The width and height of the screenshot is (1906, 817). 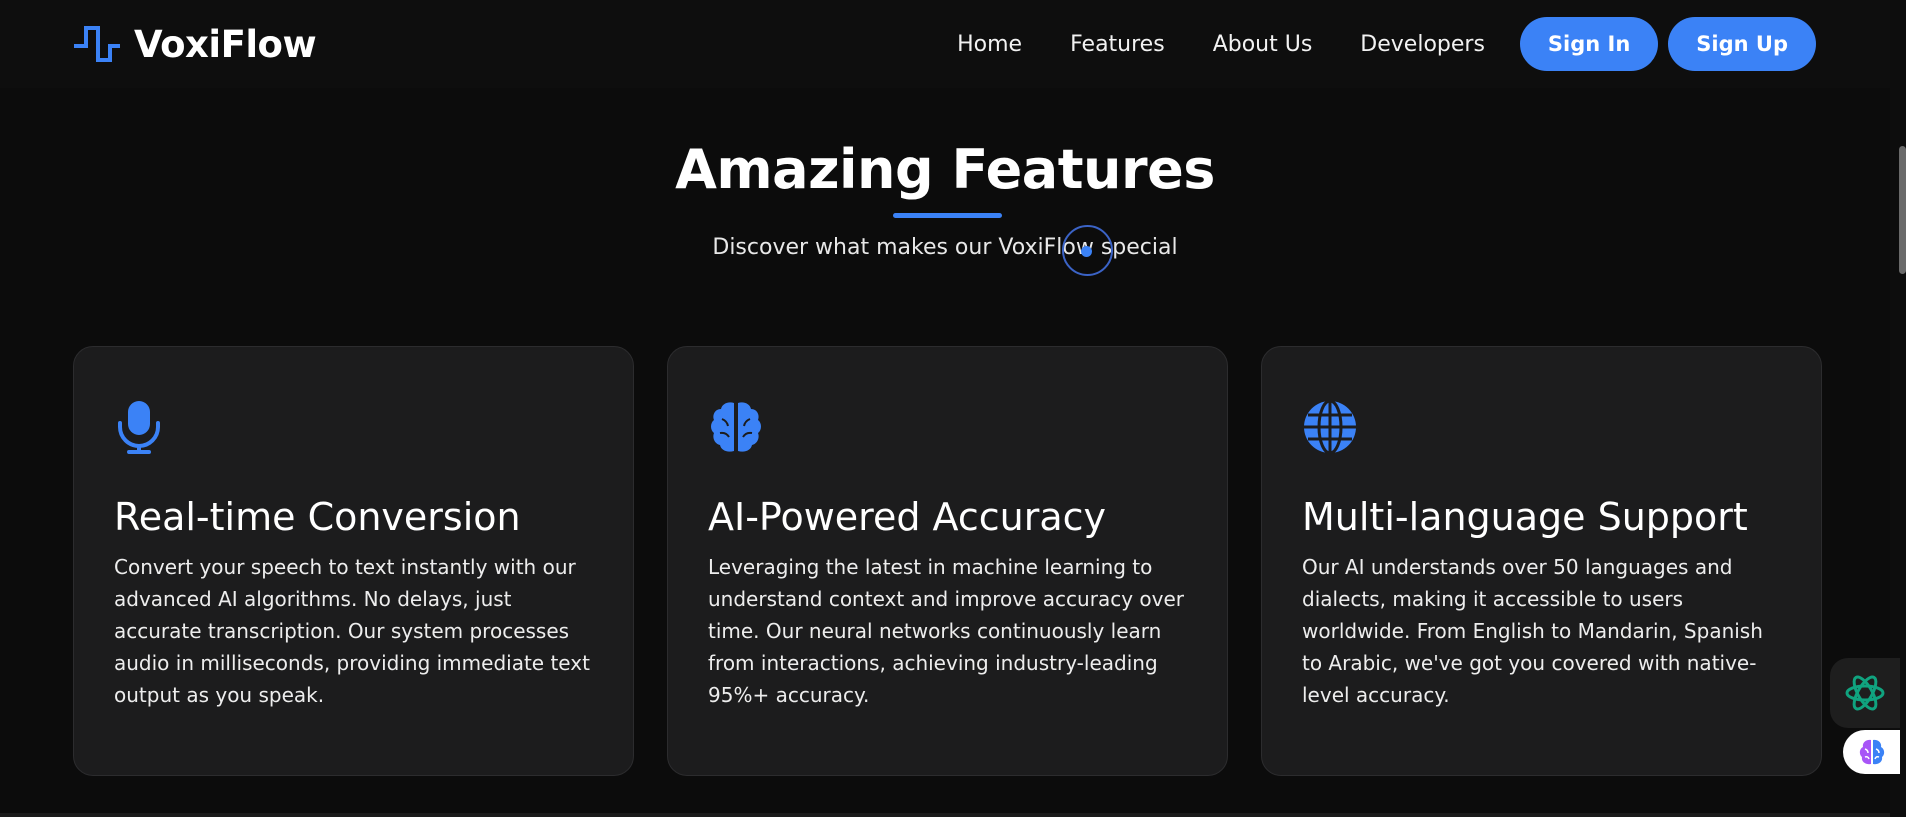 I want to click on brain-extension-widget, so click(x=1871, y=752).